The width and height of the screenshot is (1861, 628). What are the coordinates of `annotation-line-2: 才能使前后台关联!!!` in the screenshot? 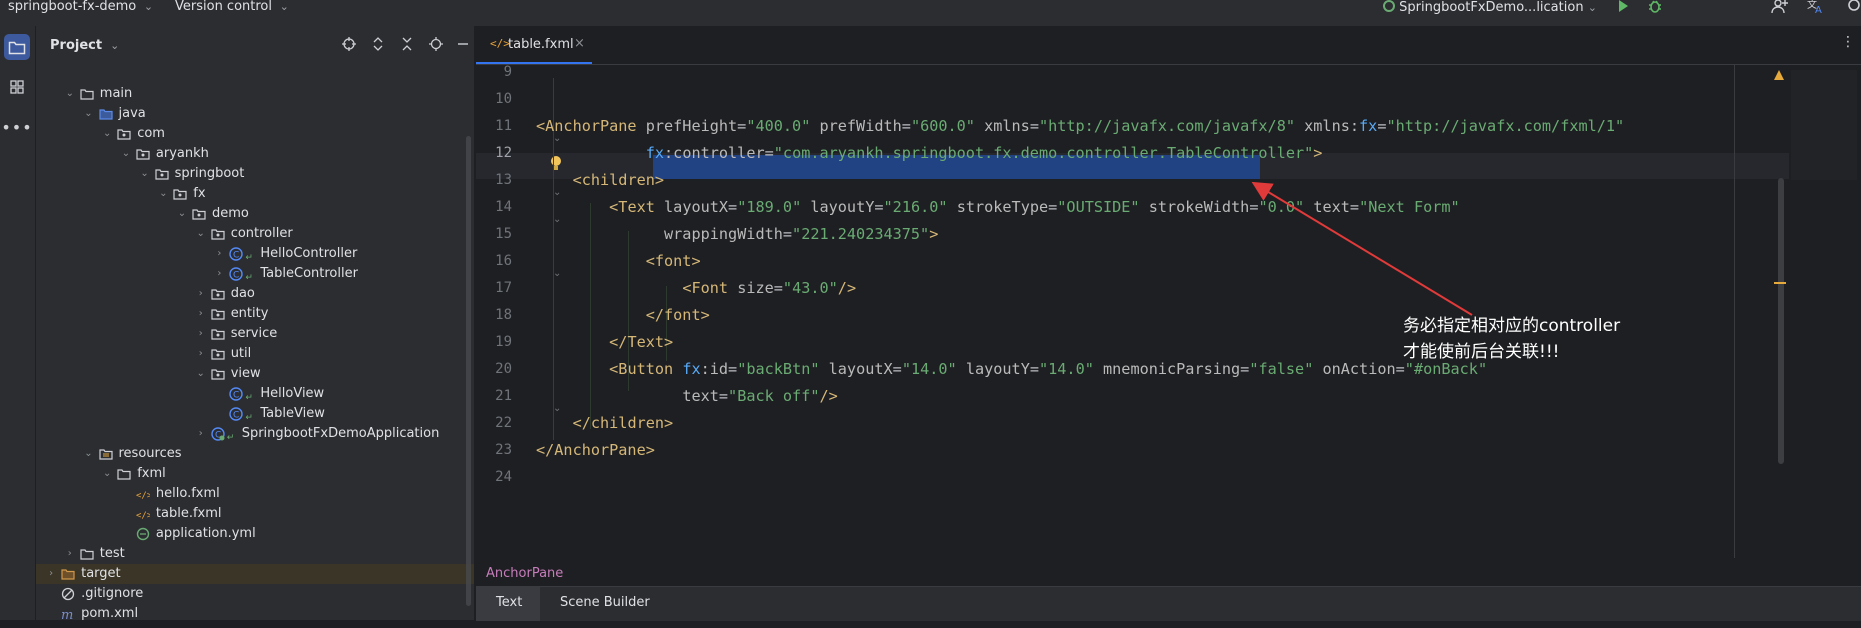 It's located at (1481, 352).